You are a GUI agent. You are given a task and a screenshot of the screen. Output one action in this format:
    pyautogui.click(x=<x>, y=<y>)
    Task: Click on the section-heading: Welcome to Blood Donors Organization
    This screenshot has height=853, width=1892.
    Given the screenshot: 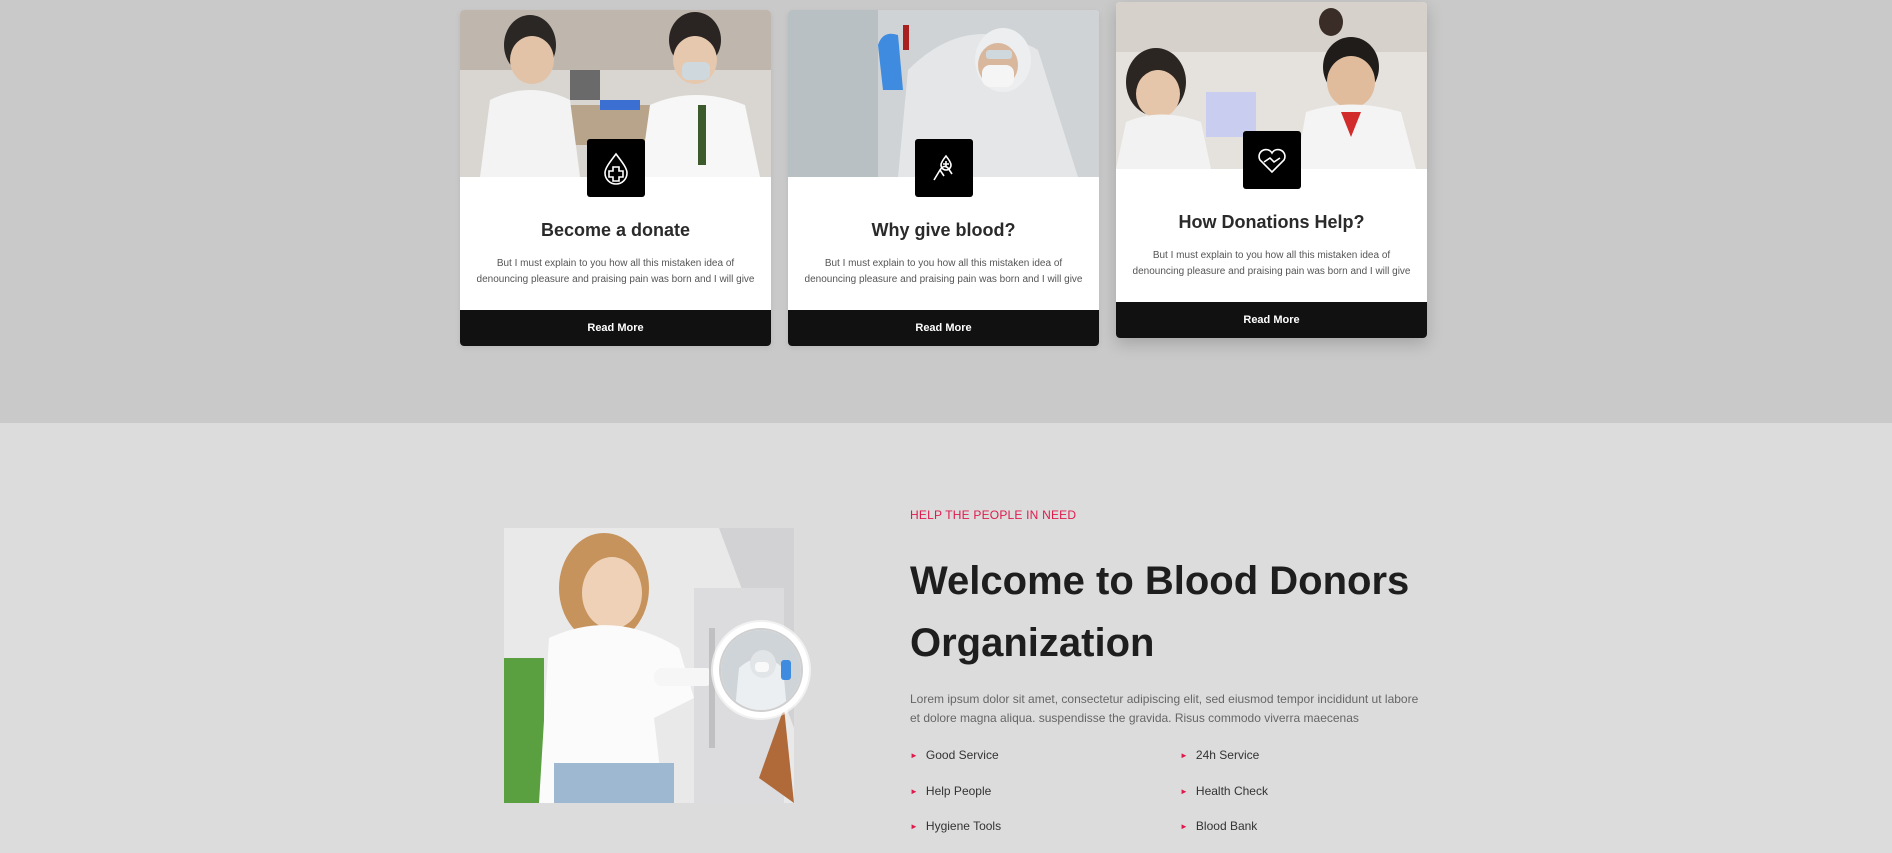 What is the action you would take?
    pyautogui.click(x=1160, y=612)
    